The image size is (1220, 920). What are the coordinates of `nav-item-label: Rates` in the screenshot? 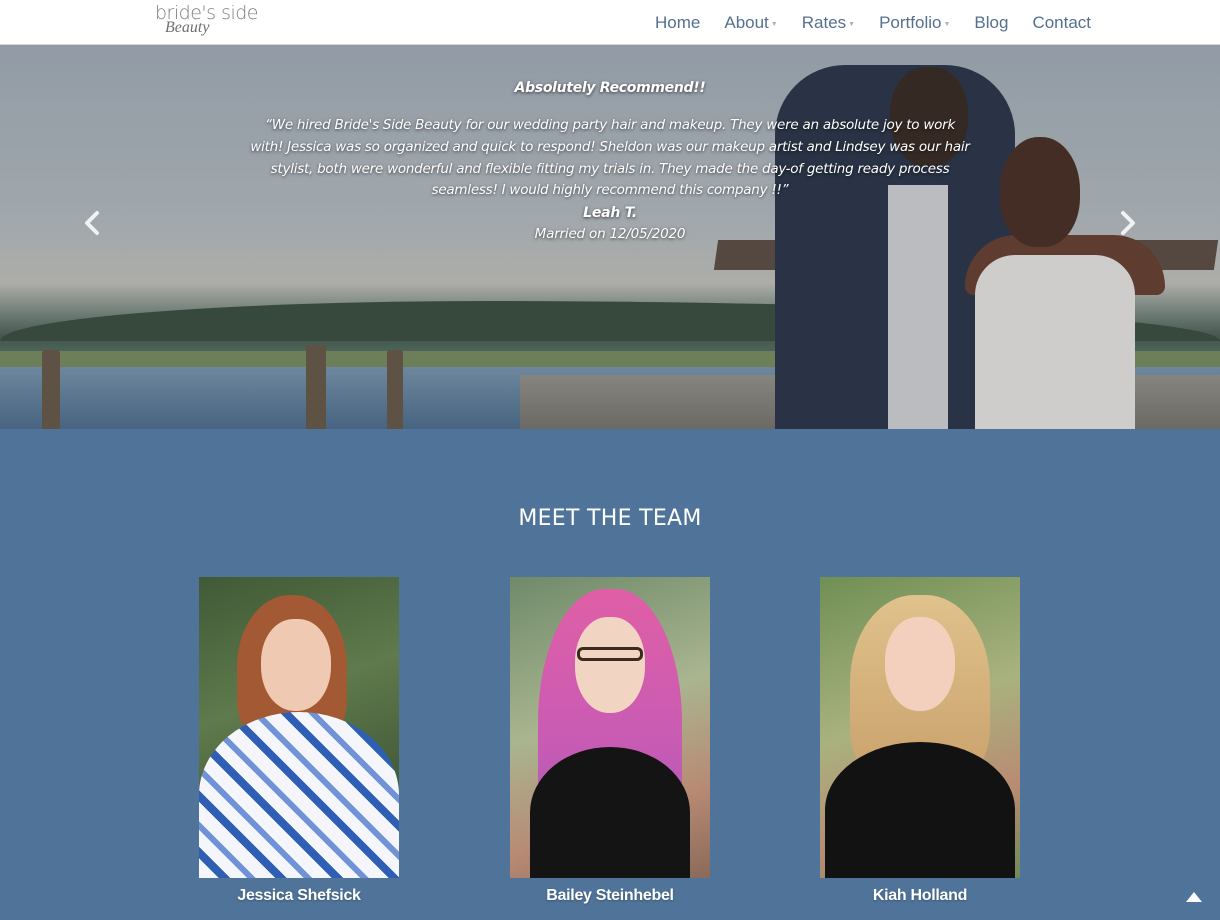 It's located at (824, 22).